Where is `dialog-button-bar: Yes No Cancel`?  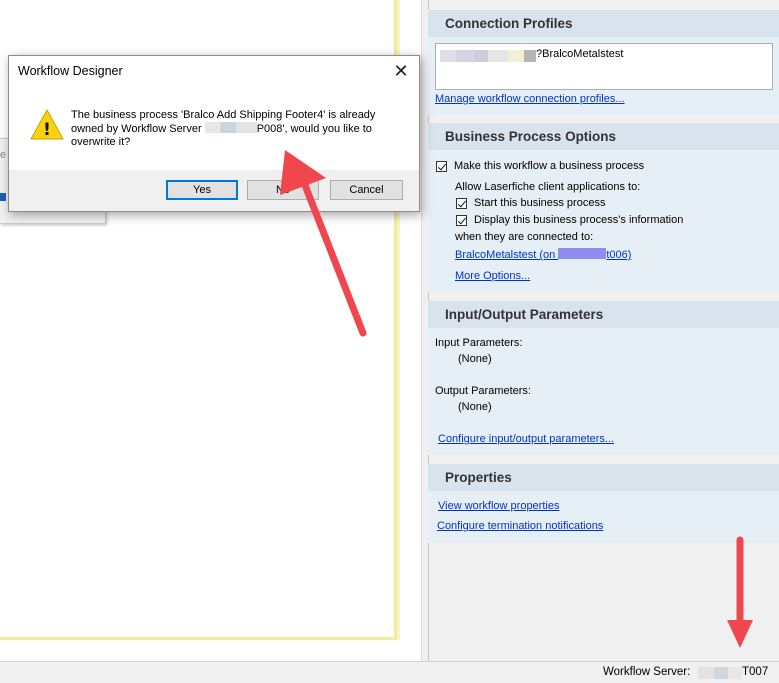
dialog-button-bar: Yes No Cancel is located at coordinates (214, 190).